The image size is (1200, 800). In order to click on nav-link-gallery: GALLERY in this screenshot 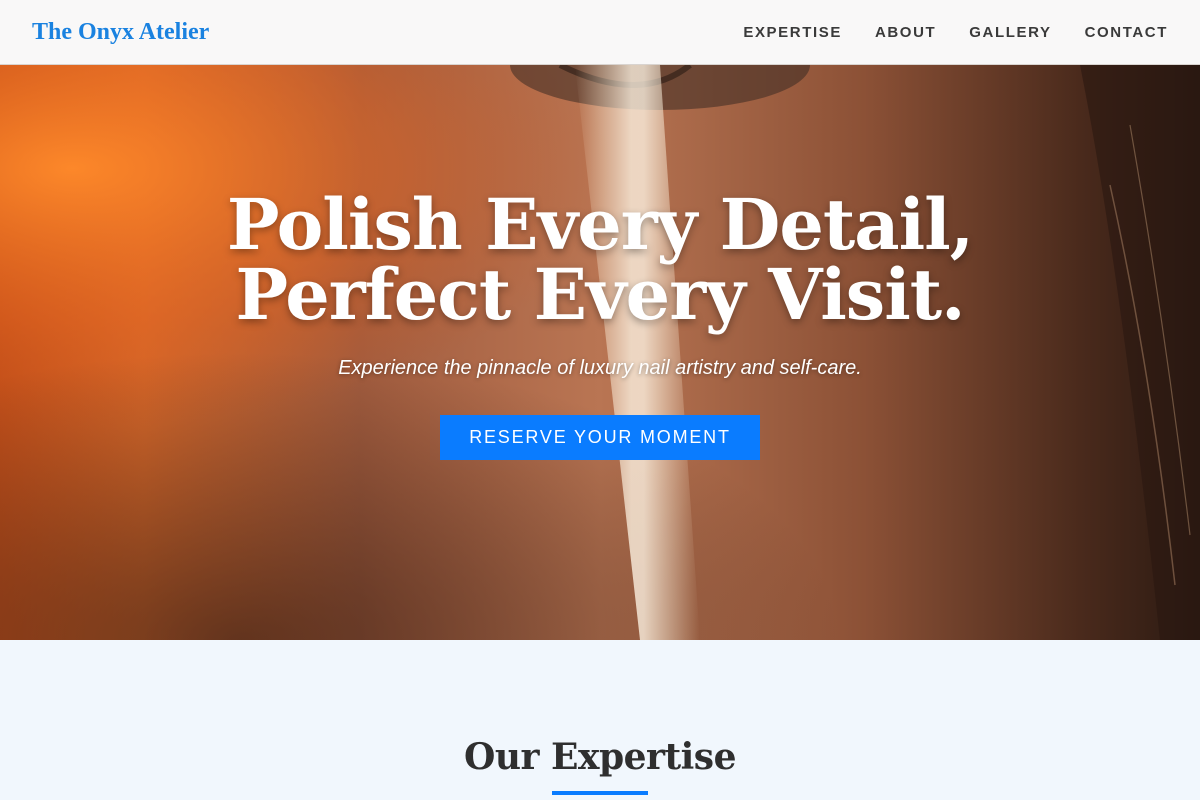, I will do `click(1010, 32)`.